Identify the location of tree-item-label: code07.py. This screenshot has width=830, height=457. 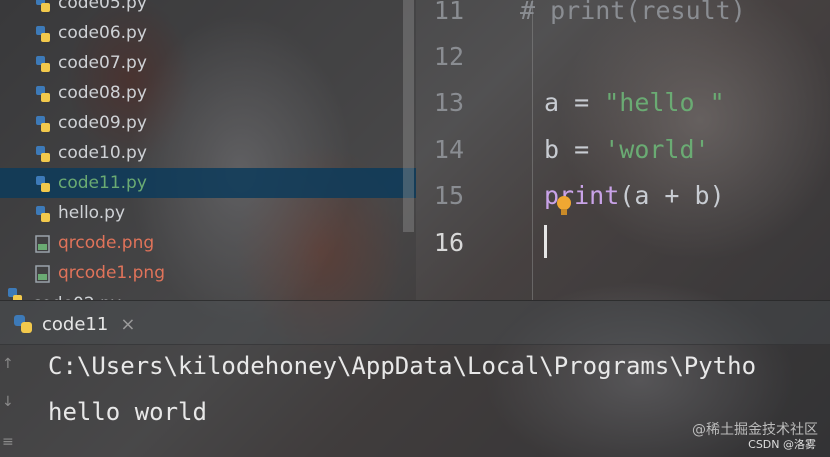
(102, 63).